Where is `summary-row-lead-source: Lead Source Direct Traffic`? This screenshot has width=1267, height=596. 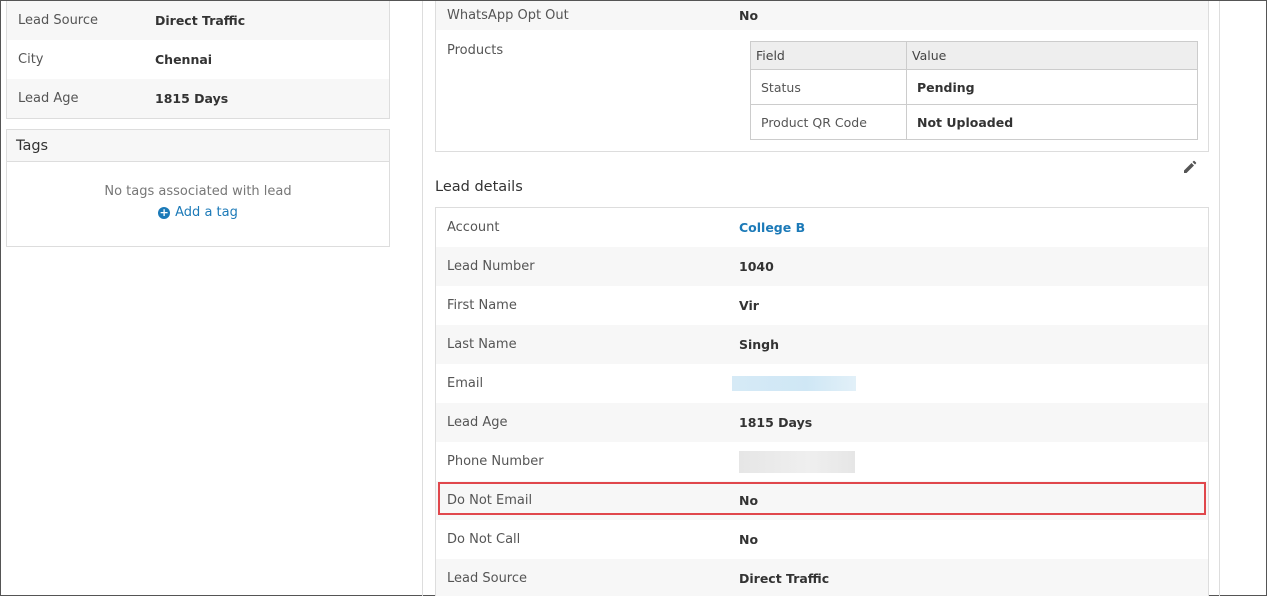 summary-row-lead-source: Lead Source Direct Traffic is located at coordinates (198, 20).